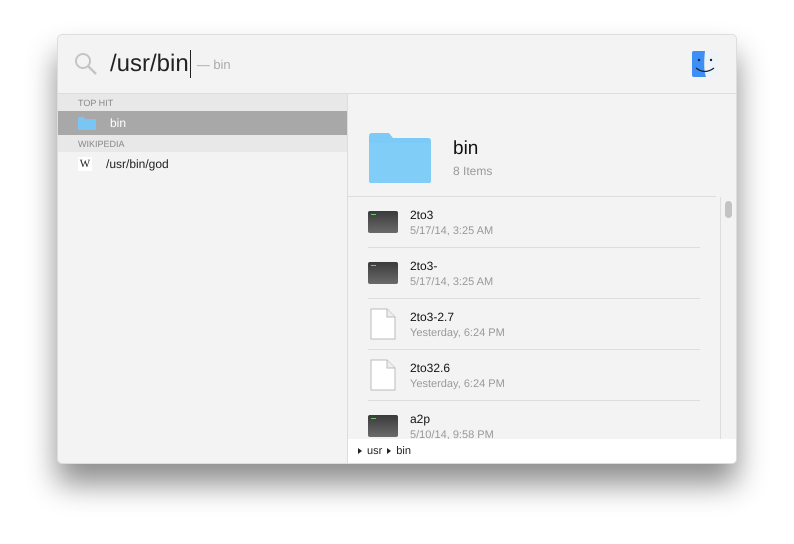  Describe the element at coordinates (86, 64) in the screenshot. I see `search-icon` at that location.